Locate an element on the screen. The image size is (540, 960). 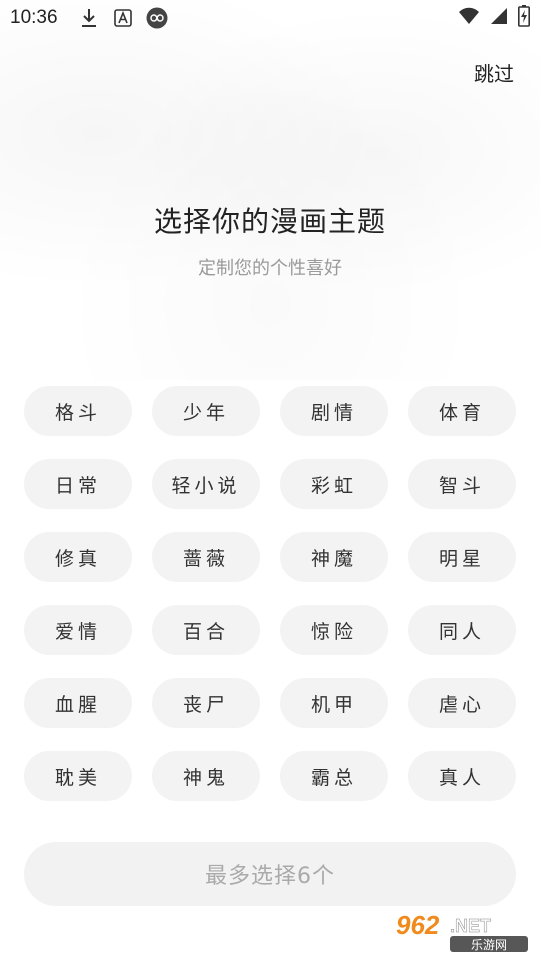
status-time: 10:36 is located at coordinates (34, 17).